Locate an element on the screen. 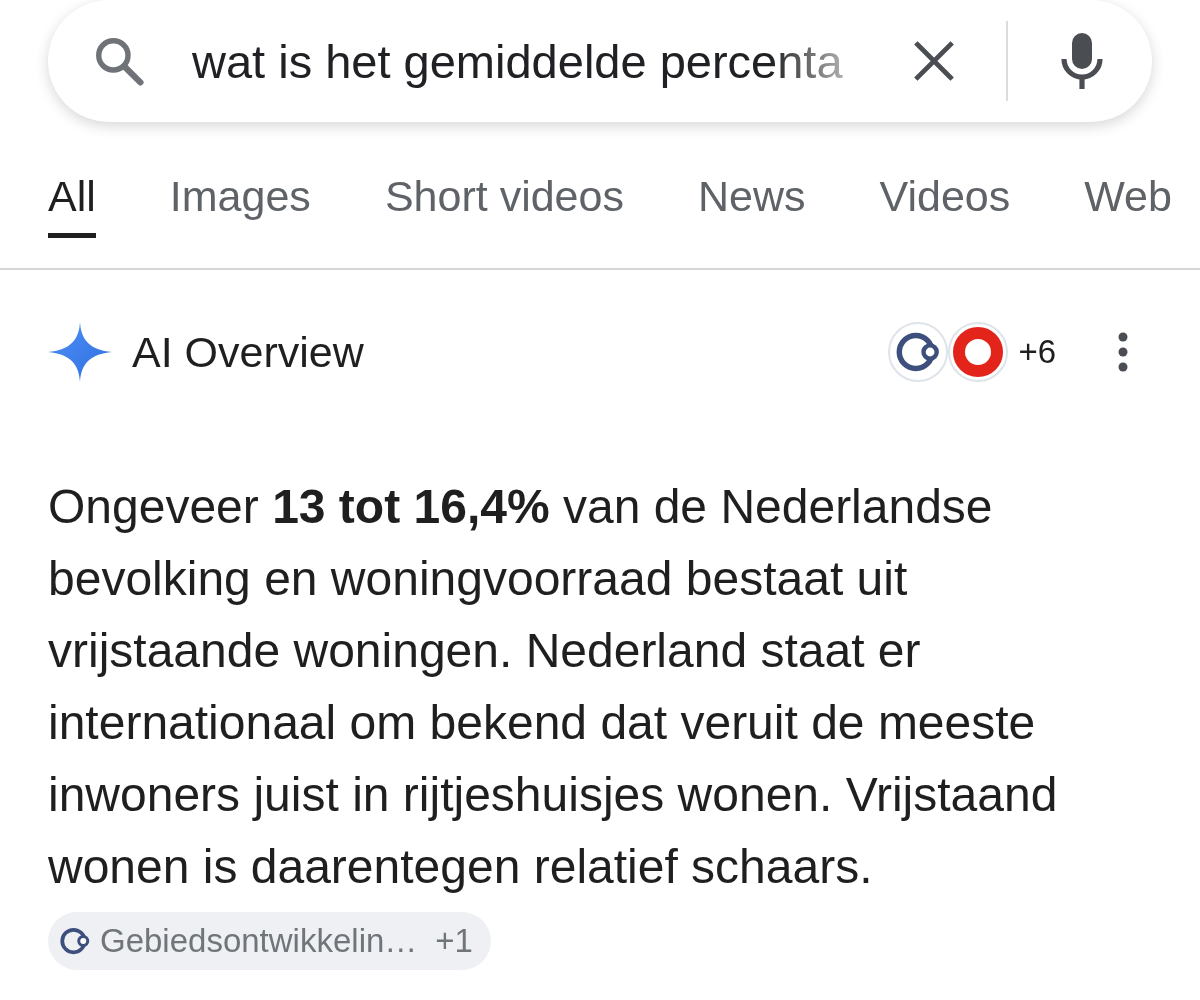  more-options-icon is located at coordinates (1123, 352).